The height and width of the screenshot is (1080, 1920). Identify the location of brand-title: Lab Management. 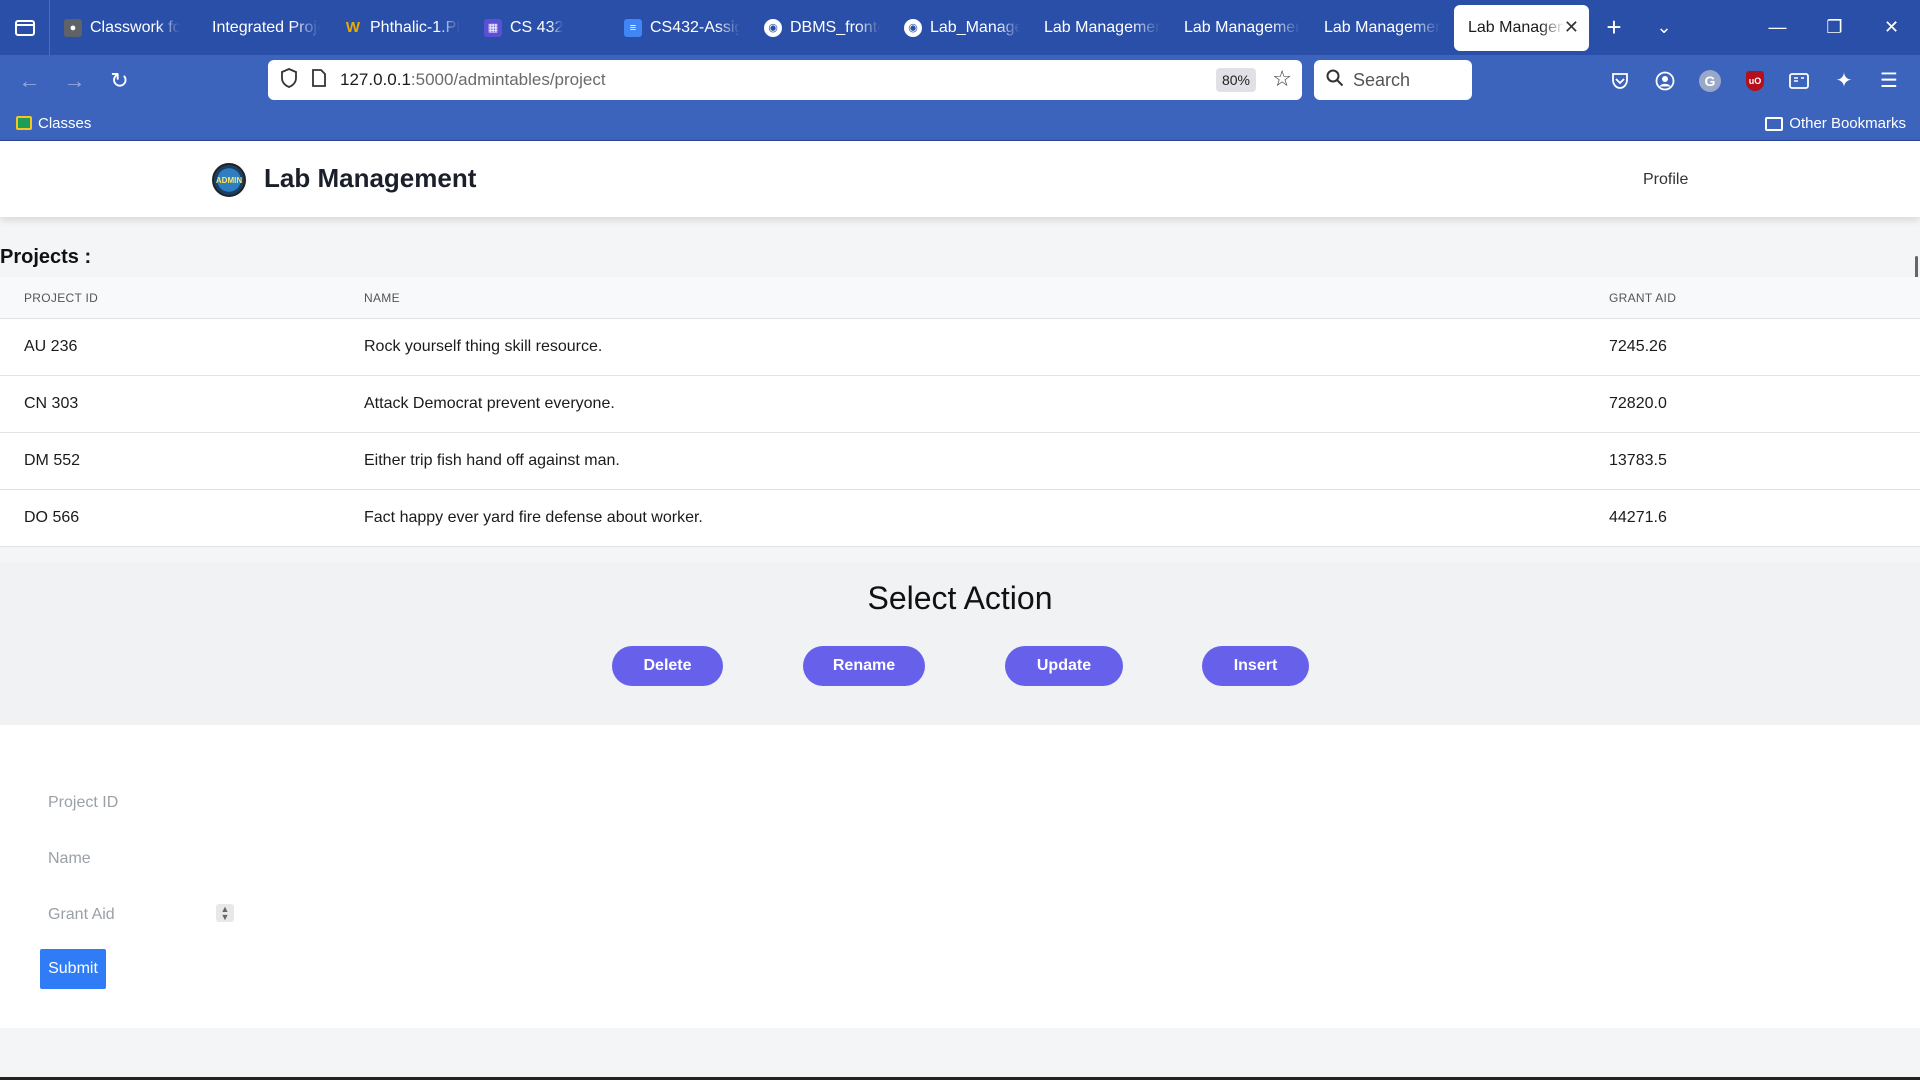
(370, 178).